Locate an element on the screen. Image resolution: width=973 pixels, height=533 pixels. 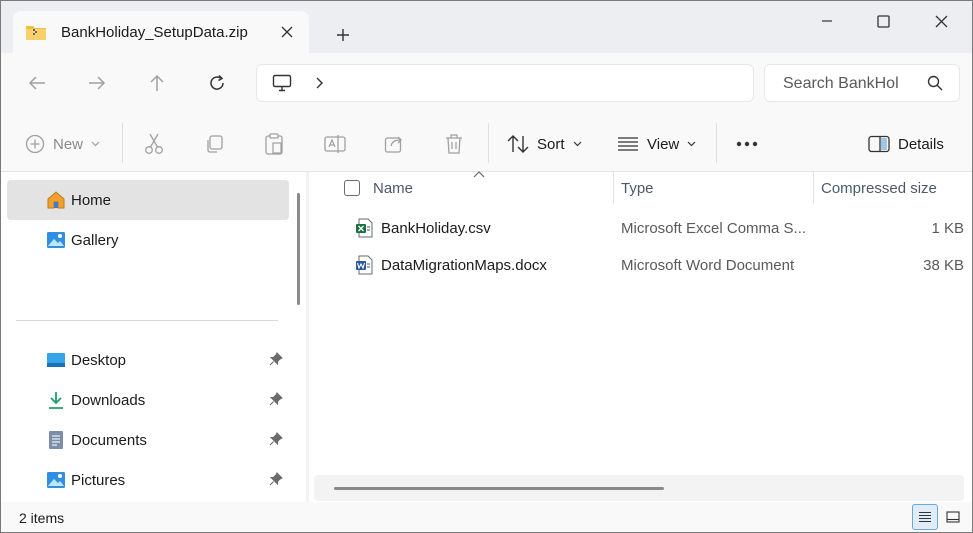
more-options-button is located at coordinates (747, 144).